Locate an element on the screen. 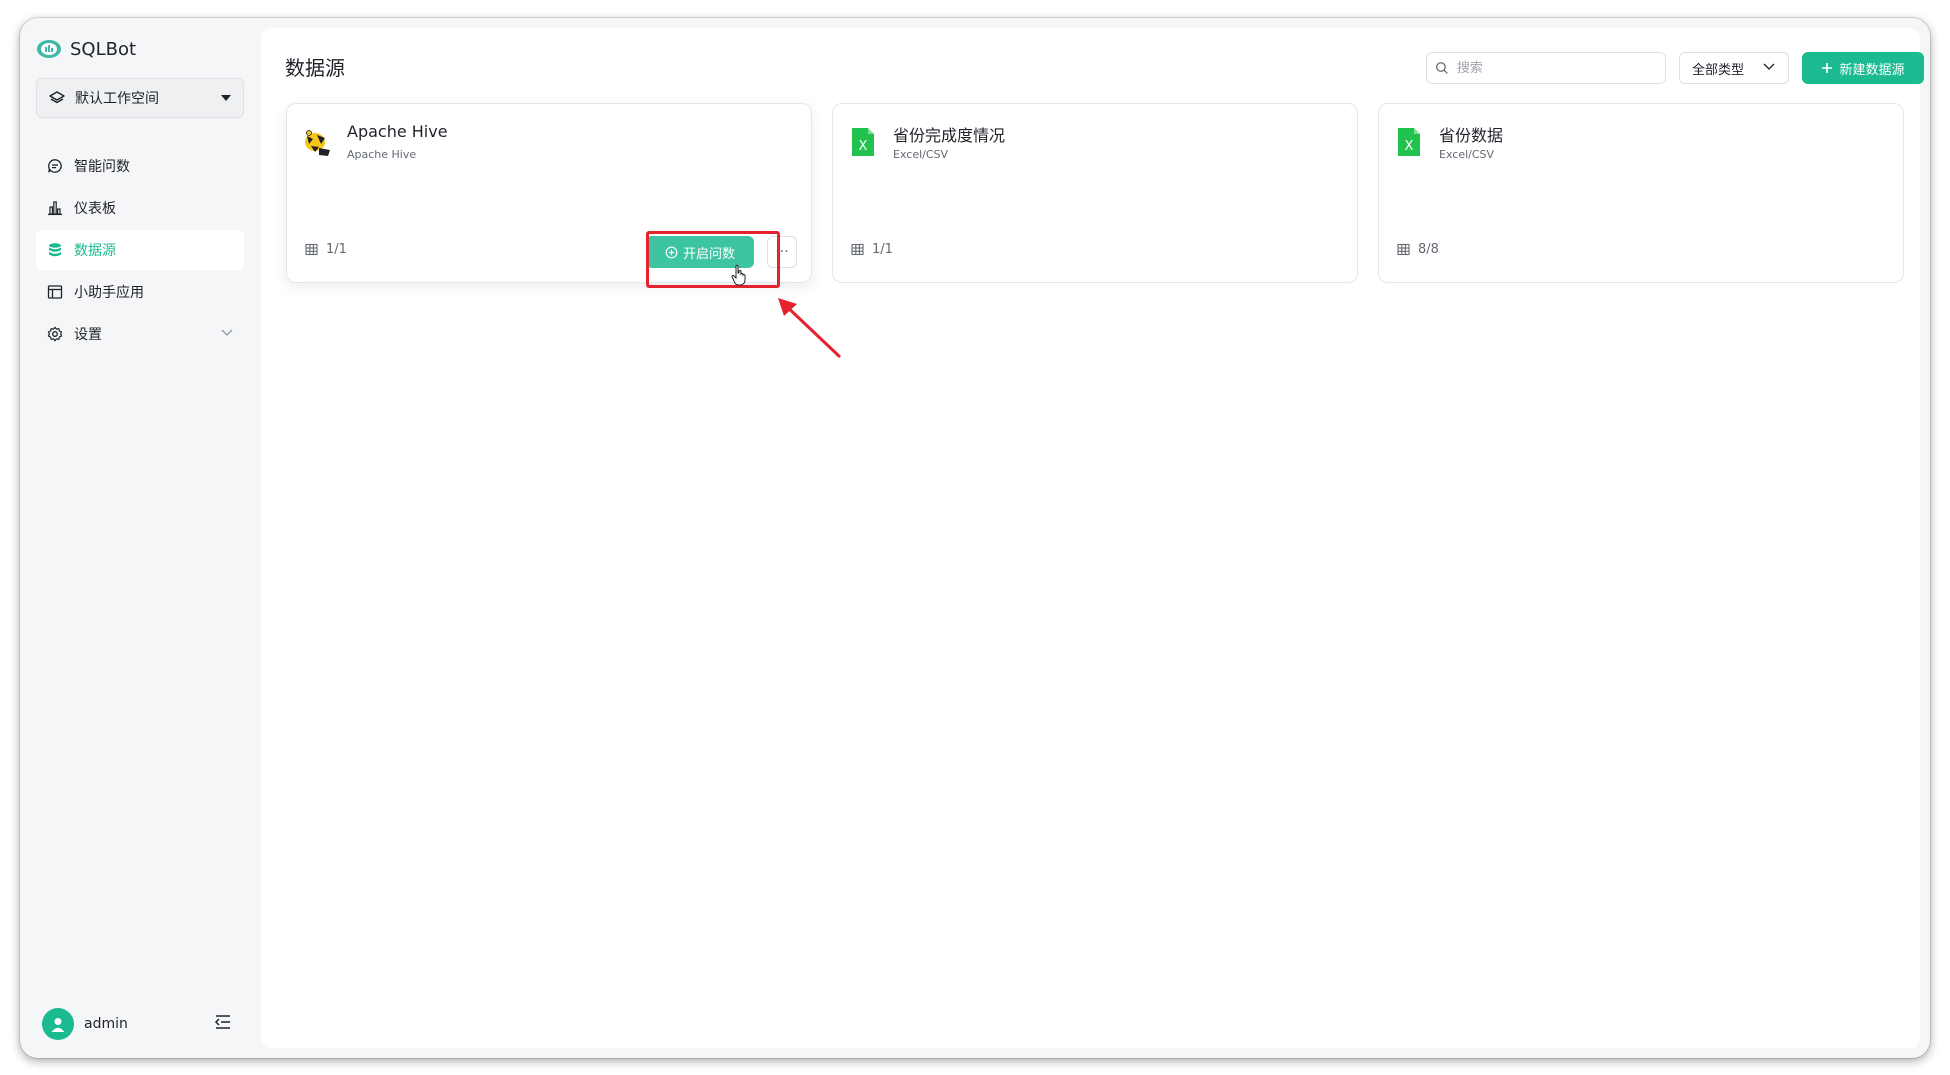 The width and height of the screenshot is (1950, 1075). sidebar-item-label: 仪表板 is located at coordinates (95, 209).